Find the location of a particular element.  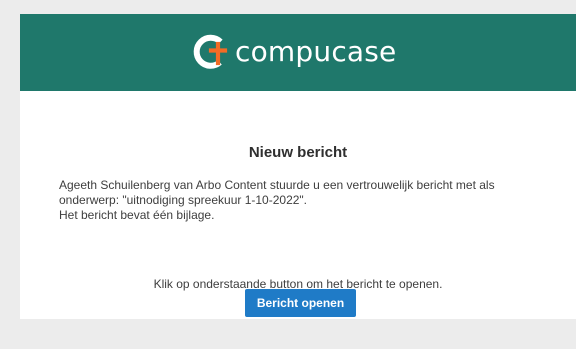

open-message-button: Bericht openen is located at coordinates (300, 303).